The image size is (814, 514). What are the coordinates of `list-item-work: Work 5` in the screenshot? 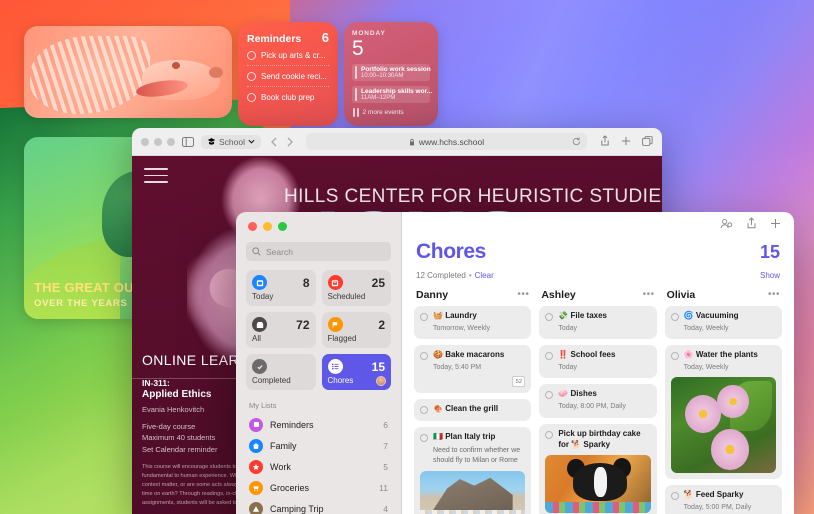 It's located at (318, 466).